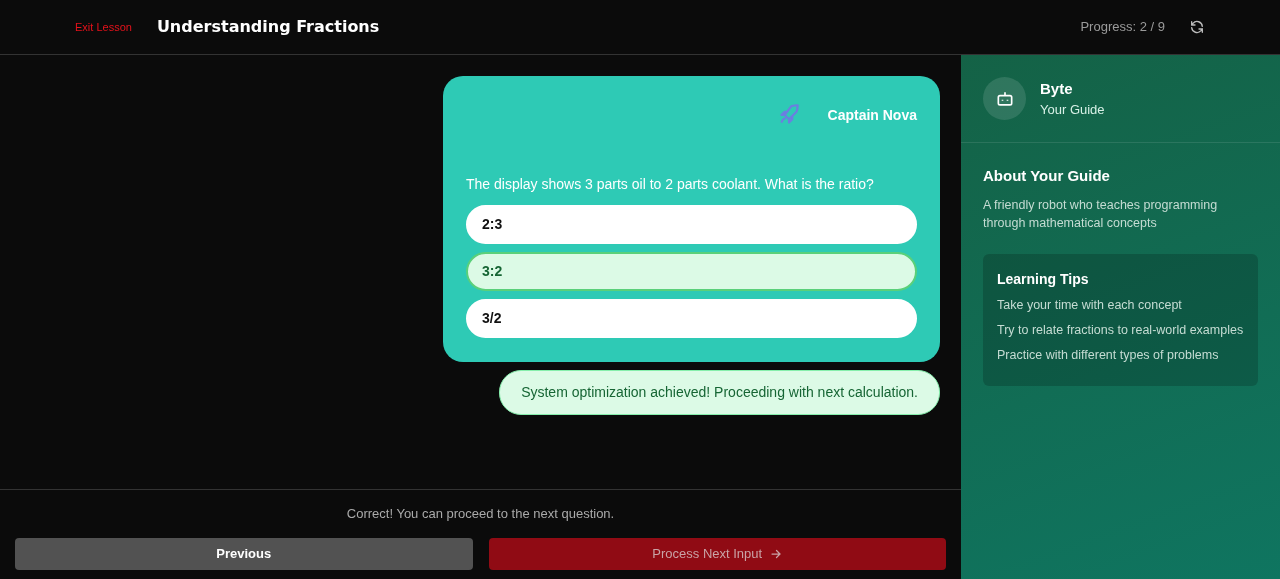  I want to click on tip-text: Practice with different types of problems, so click(1108, 355).